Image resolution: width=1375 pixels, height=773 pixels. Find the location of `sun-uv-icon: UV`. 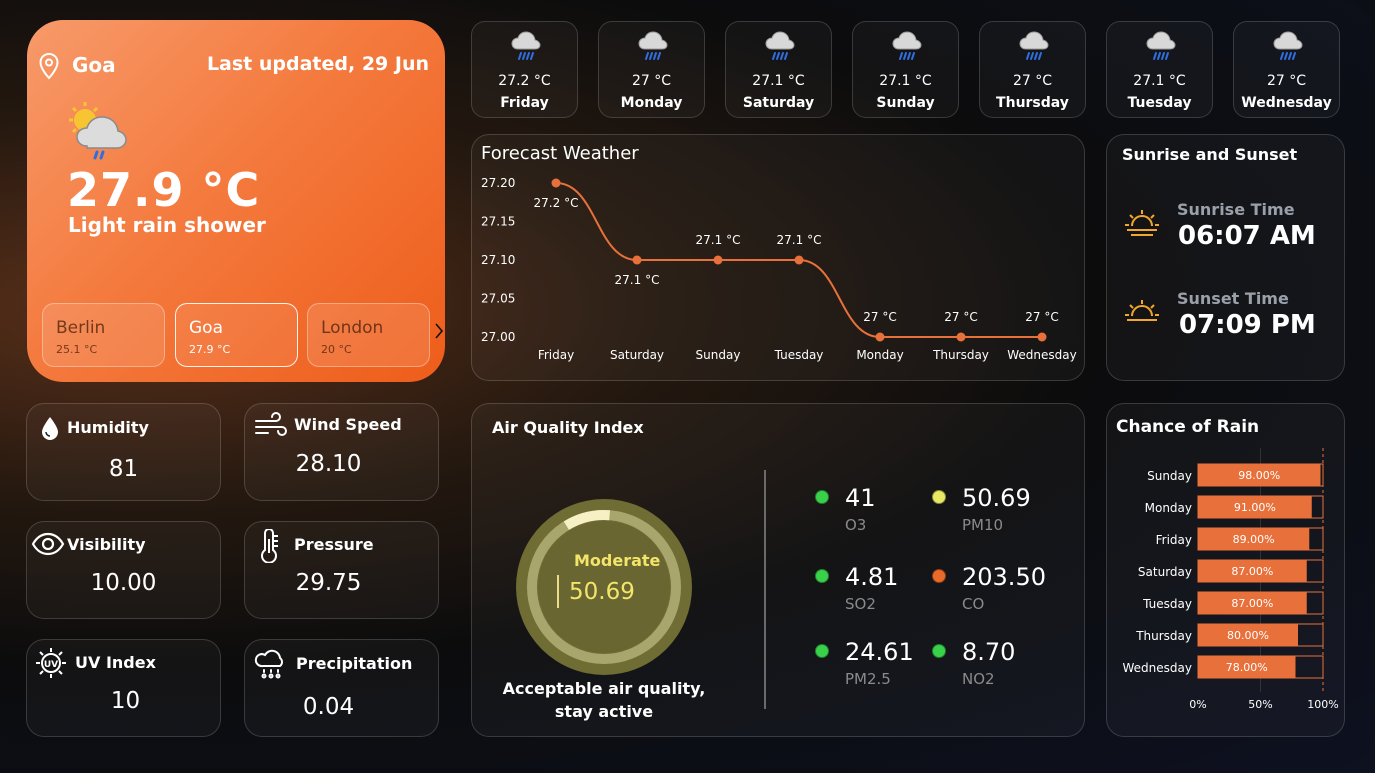

sun-uv-icon: UV is located at coordinates (51, 665).